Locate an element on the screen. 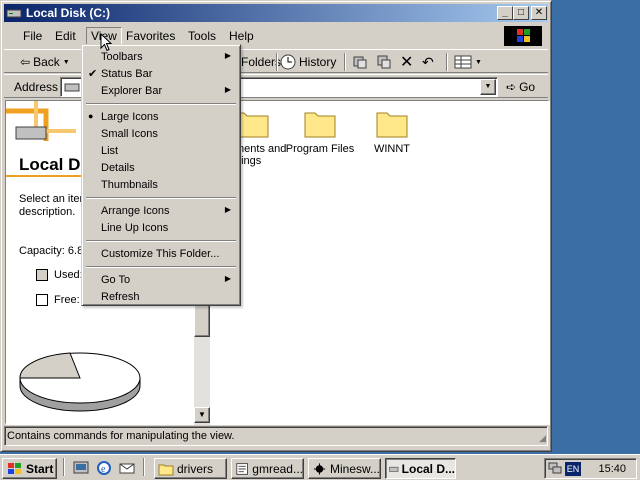  menu-edit: Edit is located at coordinates (65, 36).